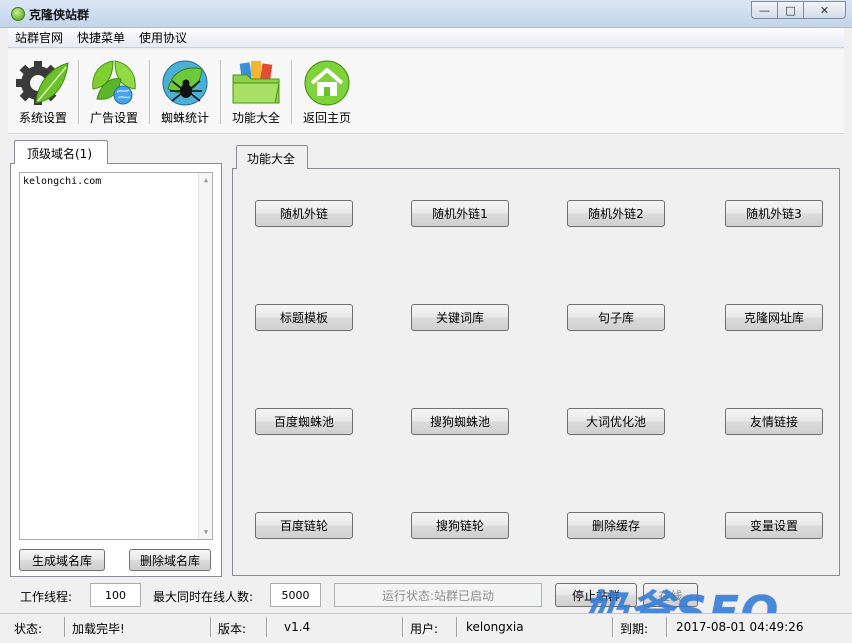 Image resolution: width=852 pixels, height=643 pixels. What do you see at coordinates (170, 560) in the screenshot?
I see `delete-domain-button: 删除域名库` at bounding box center [170, 560].